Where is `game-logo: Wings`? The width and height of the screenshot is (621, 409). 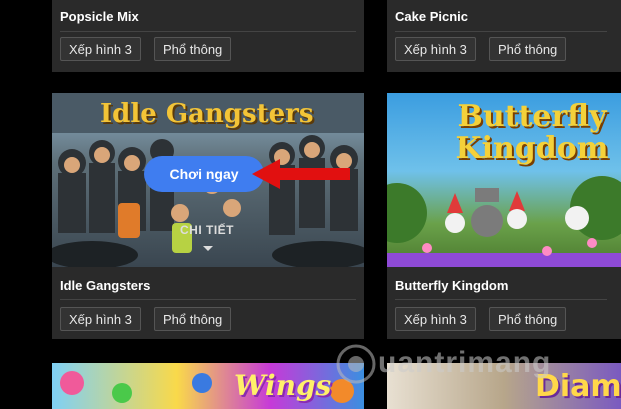
game-logo: Wings is located at coordinates (283, 385).